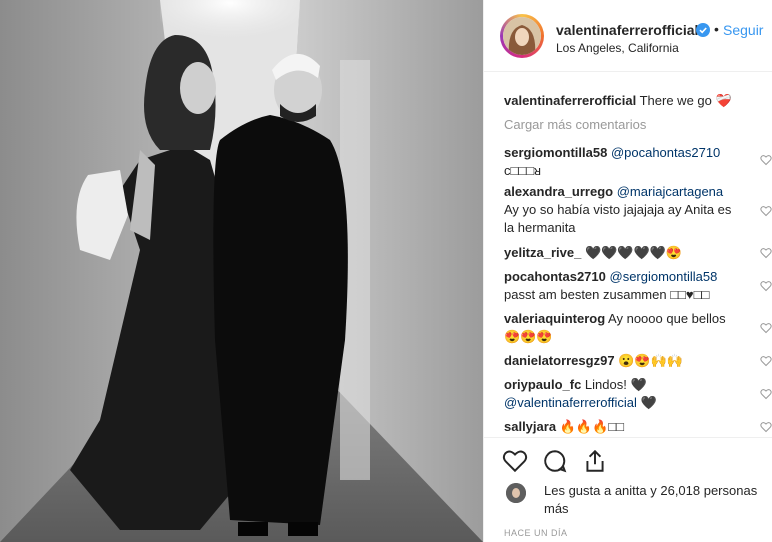 The width and height of the screenshot is (772, 542). Describe the element at coordinates (685, 100) in the screenshot. I see `caption-text: There we go ❤️‍🩹` at that location.